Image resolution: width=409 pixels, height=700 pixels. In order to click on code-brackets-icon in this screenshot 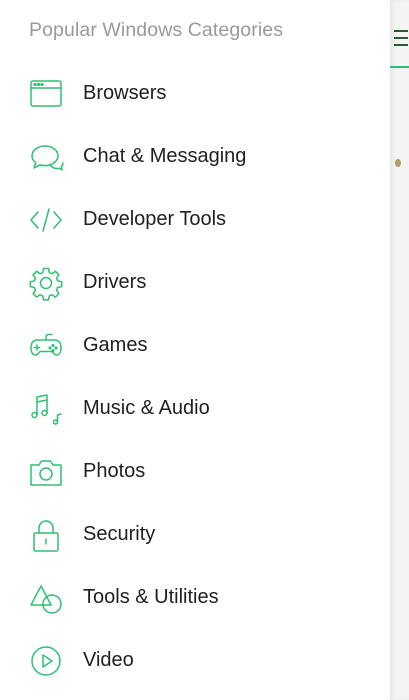, I will do `click(46, 220)`.